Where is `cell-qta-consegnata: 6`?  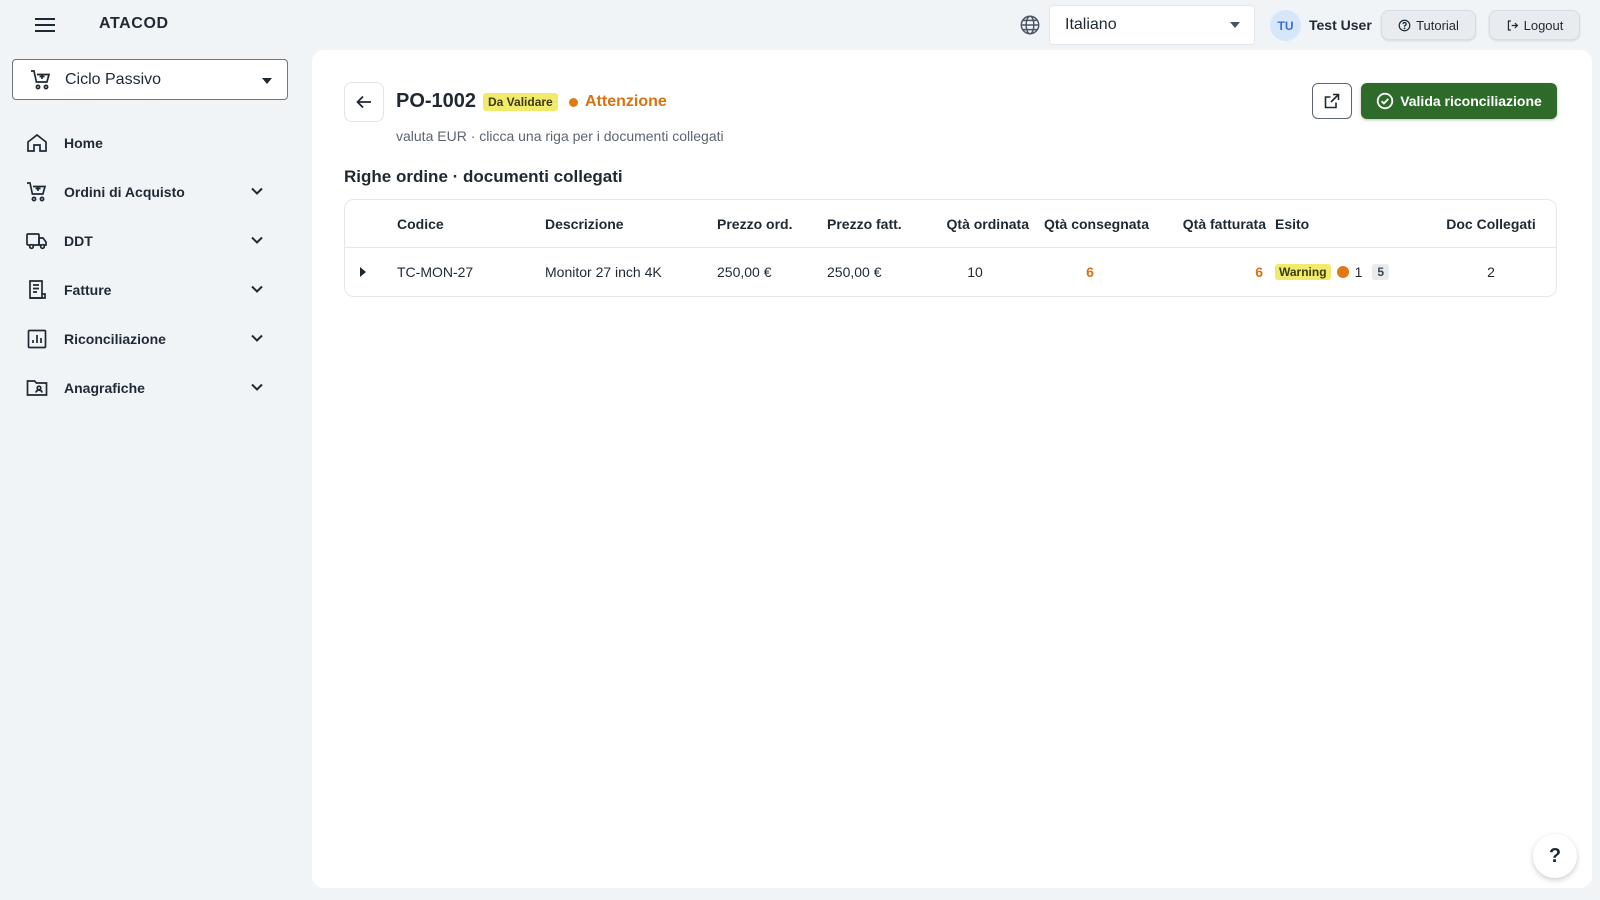 cell-qta-consegnata: 6 is located at coordinates (1090, 272).